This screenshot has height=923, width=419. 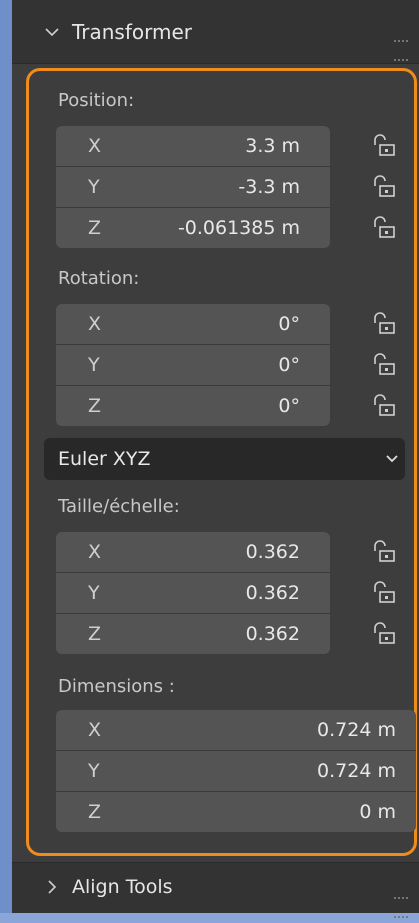 I want to click on rotation-label: Rotation:, so click(x=99, y=278).